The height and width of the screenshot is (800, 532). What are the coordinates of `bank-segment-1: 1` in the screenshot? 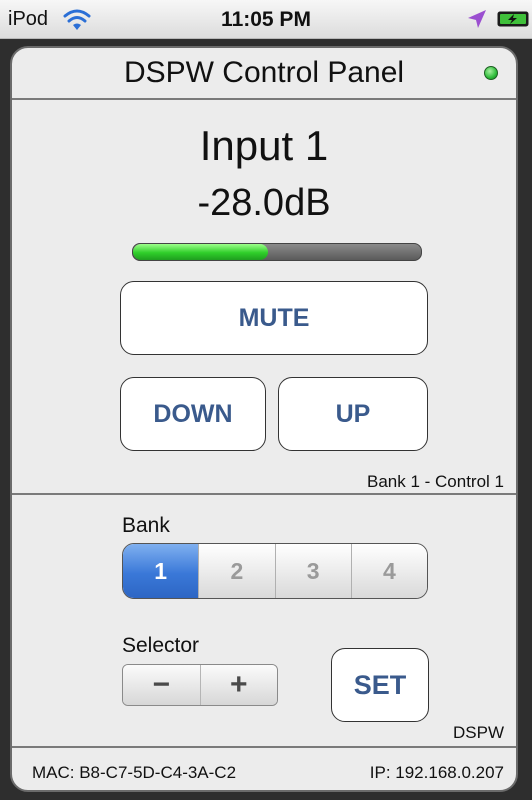 It's located at (161, 571).